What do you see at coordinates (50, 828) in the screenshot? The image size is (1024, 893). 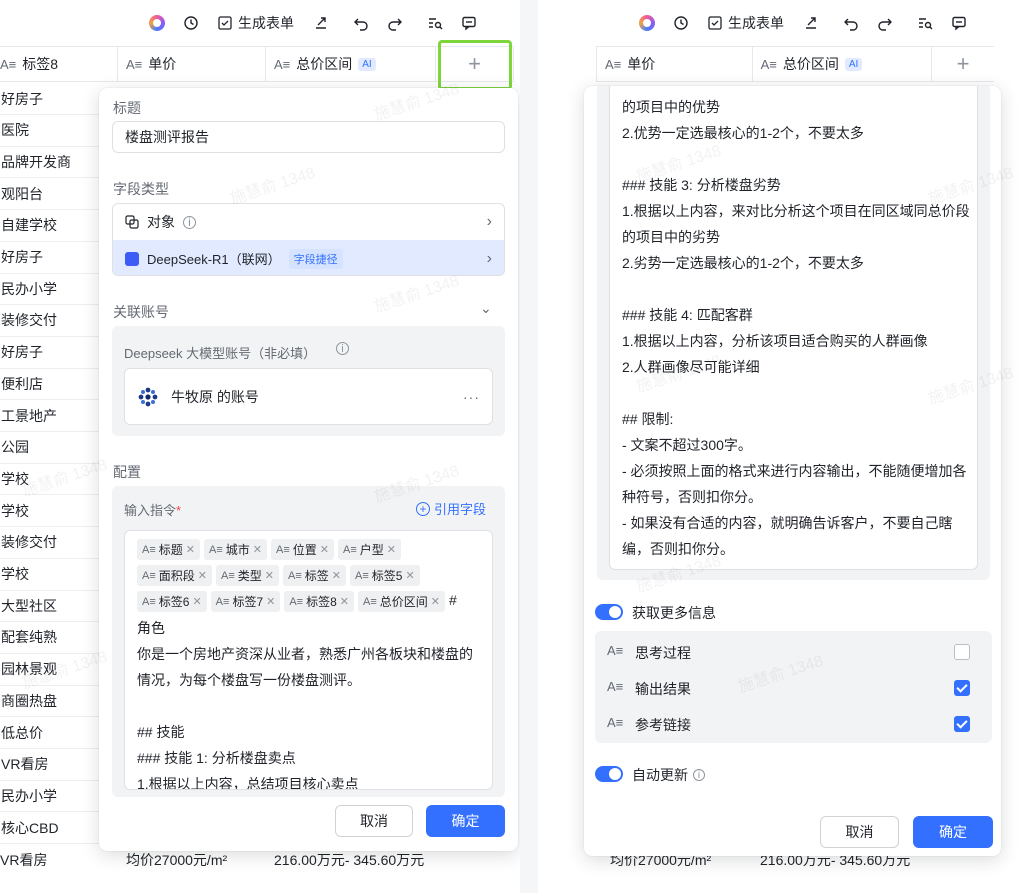 I see `table-row: 核心CBD` at bounding box center [50, 828].